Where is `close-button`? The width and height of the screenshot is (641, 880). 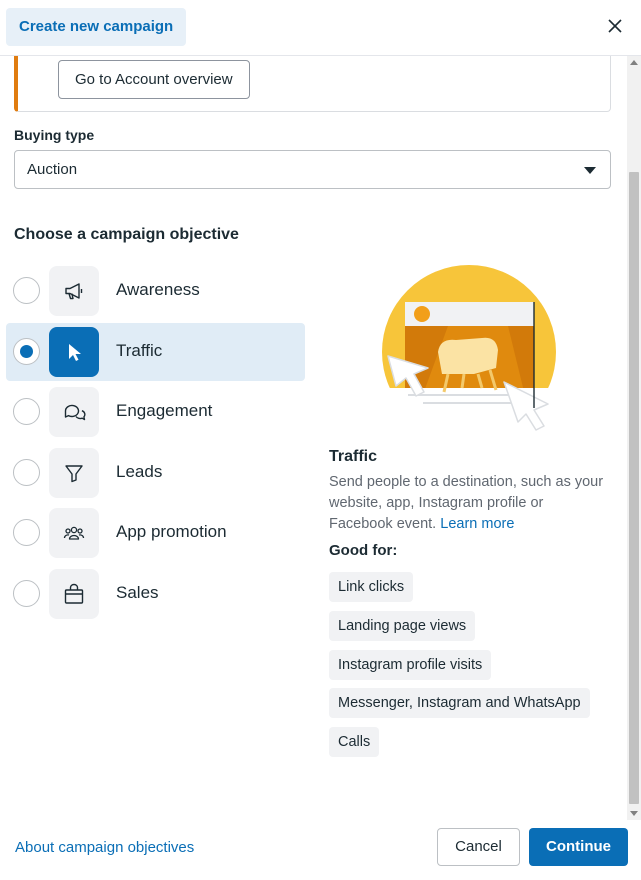 close-button is located at coordinates (615, 26).